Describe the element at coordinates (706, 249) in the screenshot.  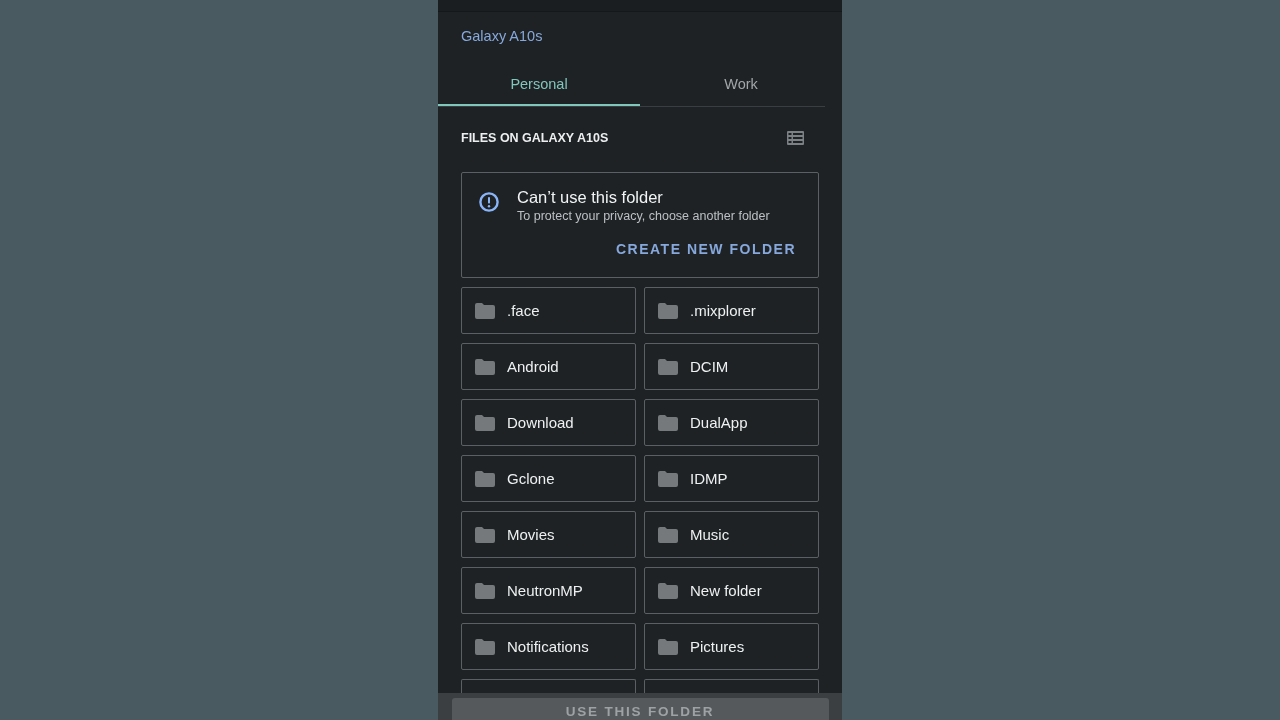
I see `create-folder-button: CREATE NEW FOLDER` at that location.